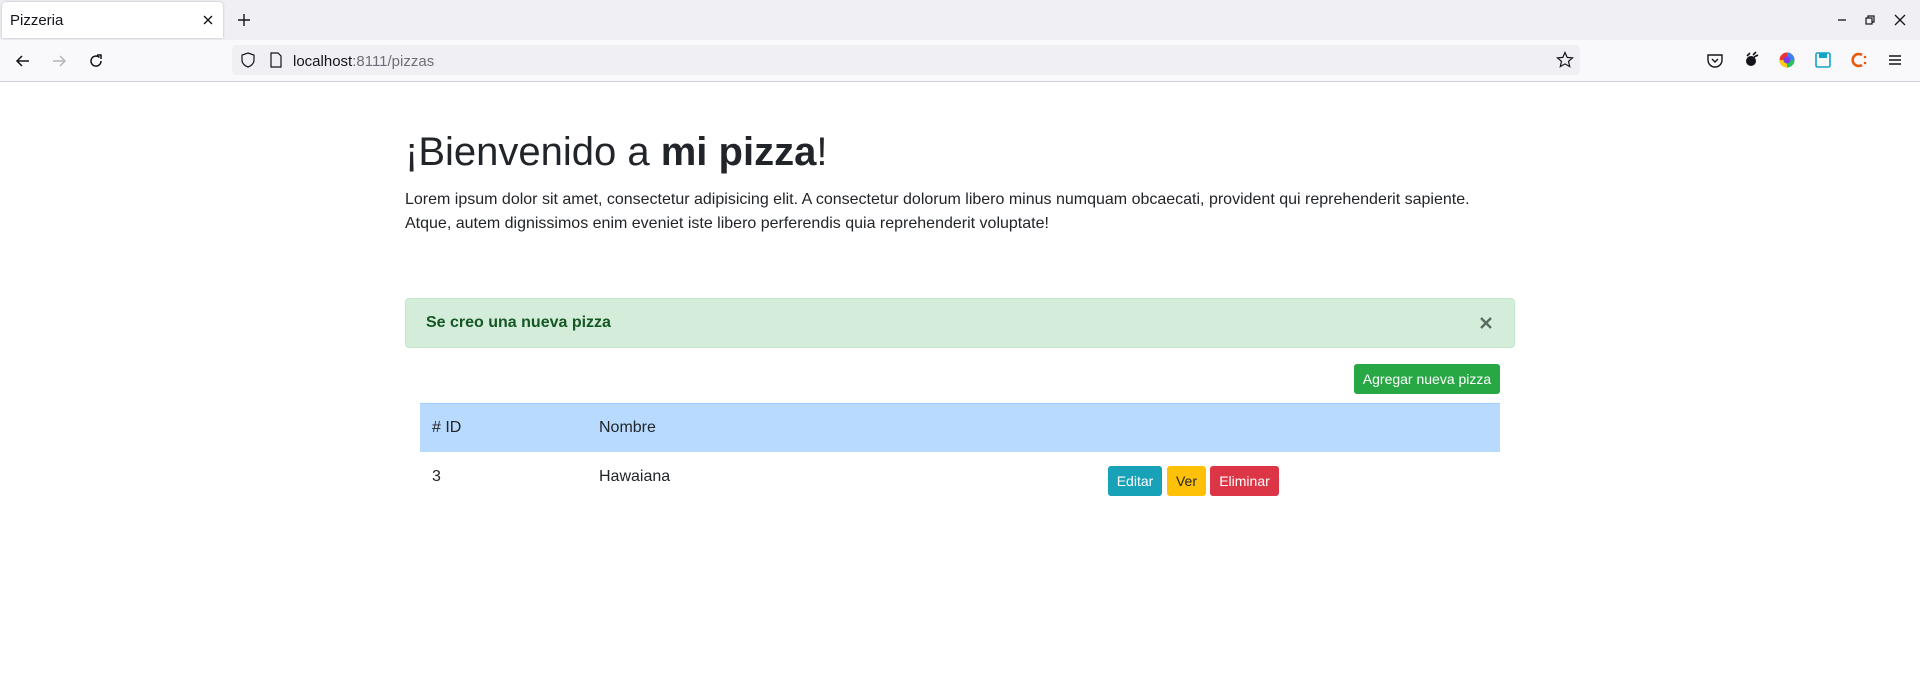  What do you see at coordinates (1244, 481) in the screenshot?
I see `delete-button: Eliminar` at bounding box center [1244, 481].